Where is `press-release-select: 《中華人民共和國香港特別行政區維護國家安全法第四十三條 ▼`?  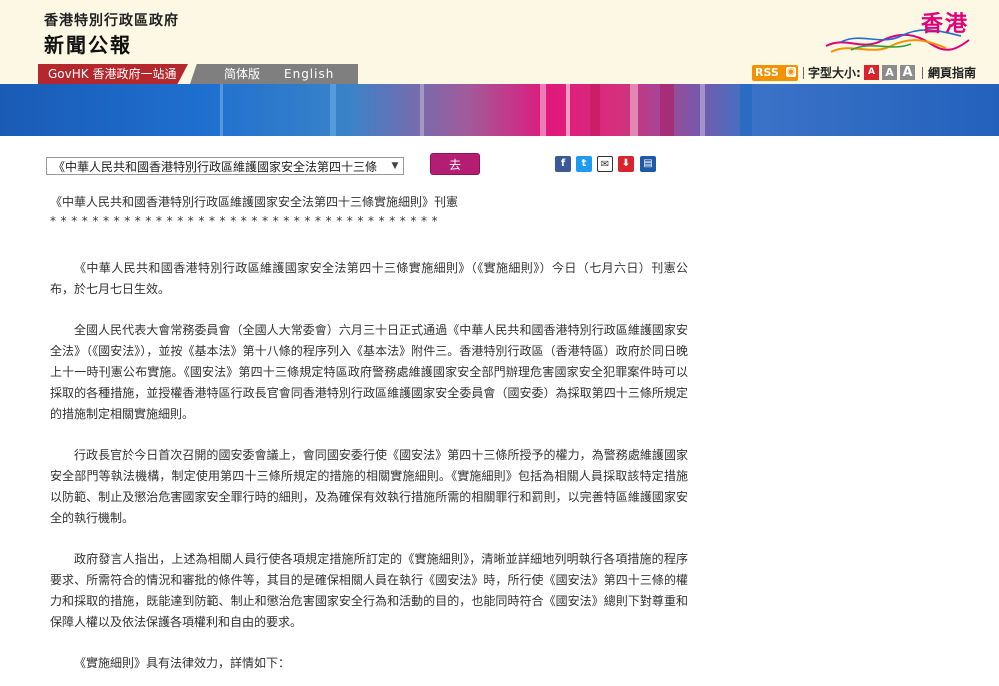 press-release-select: 《中華人民共和國香港特別行政區維護國家安全法第四十三條 ▼ is located at coordinates (225, 166).